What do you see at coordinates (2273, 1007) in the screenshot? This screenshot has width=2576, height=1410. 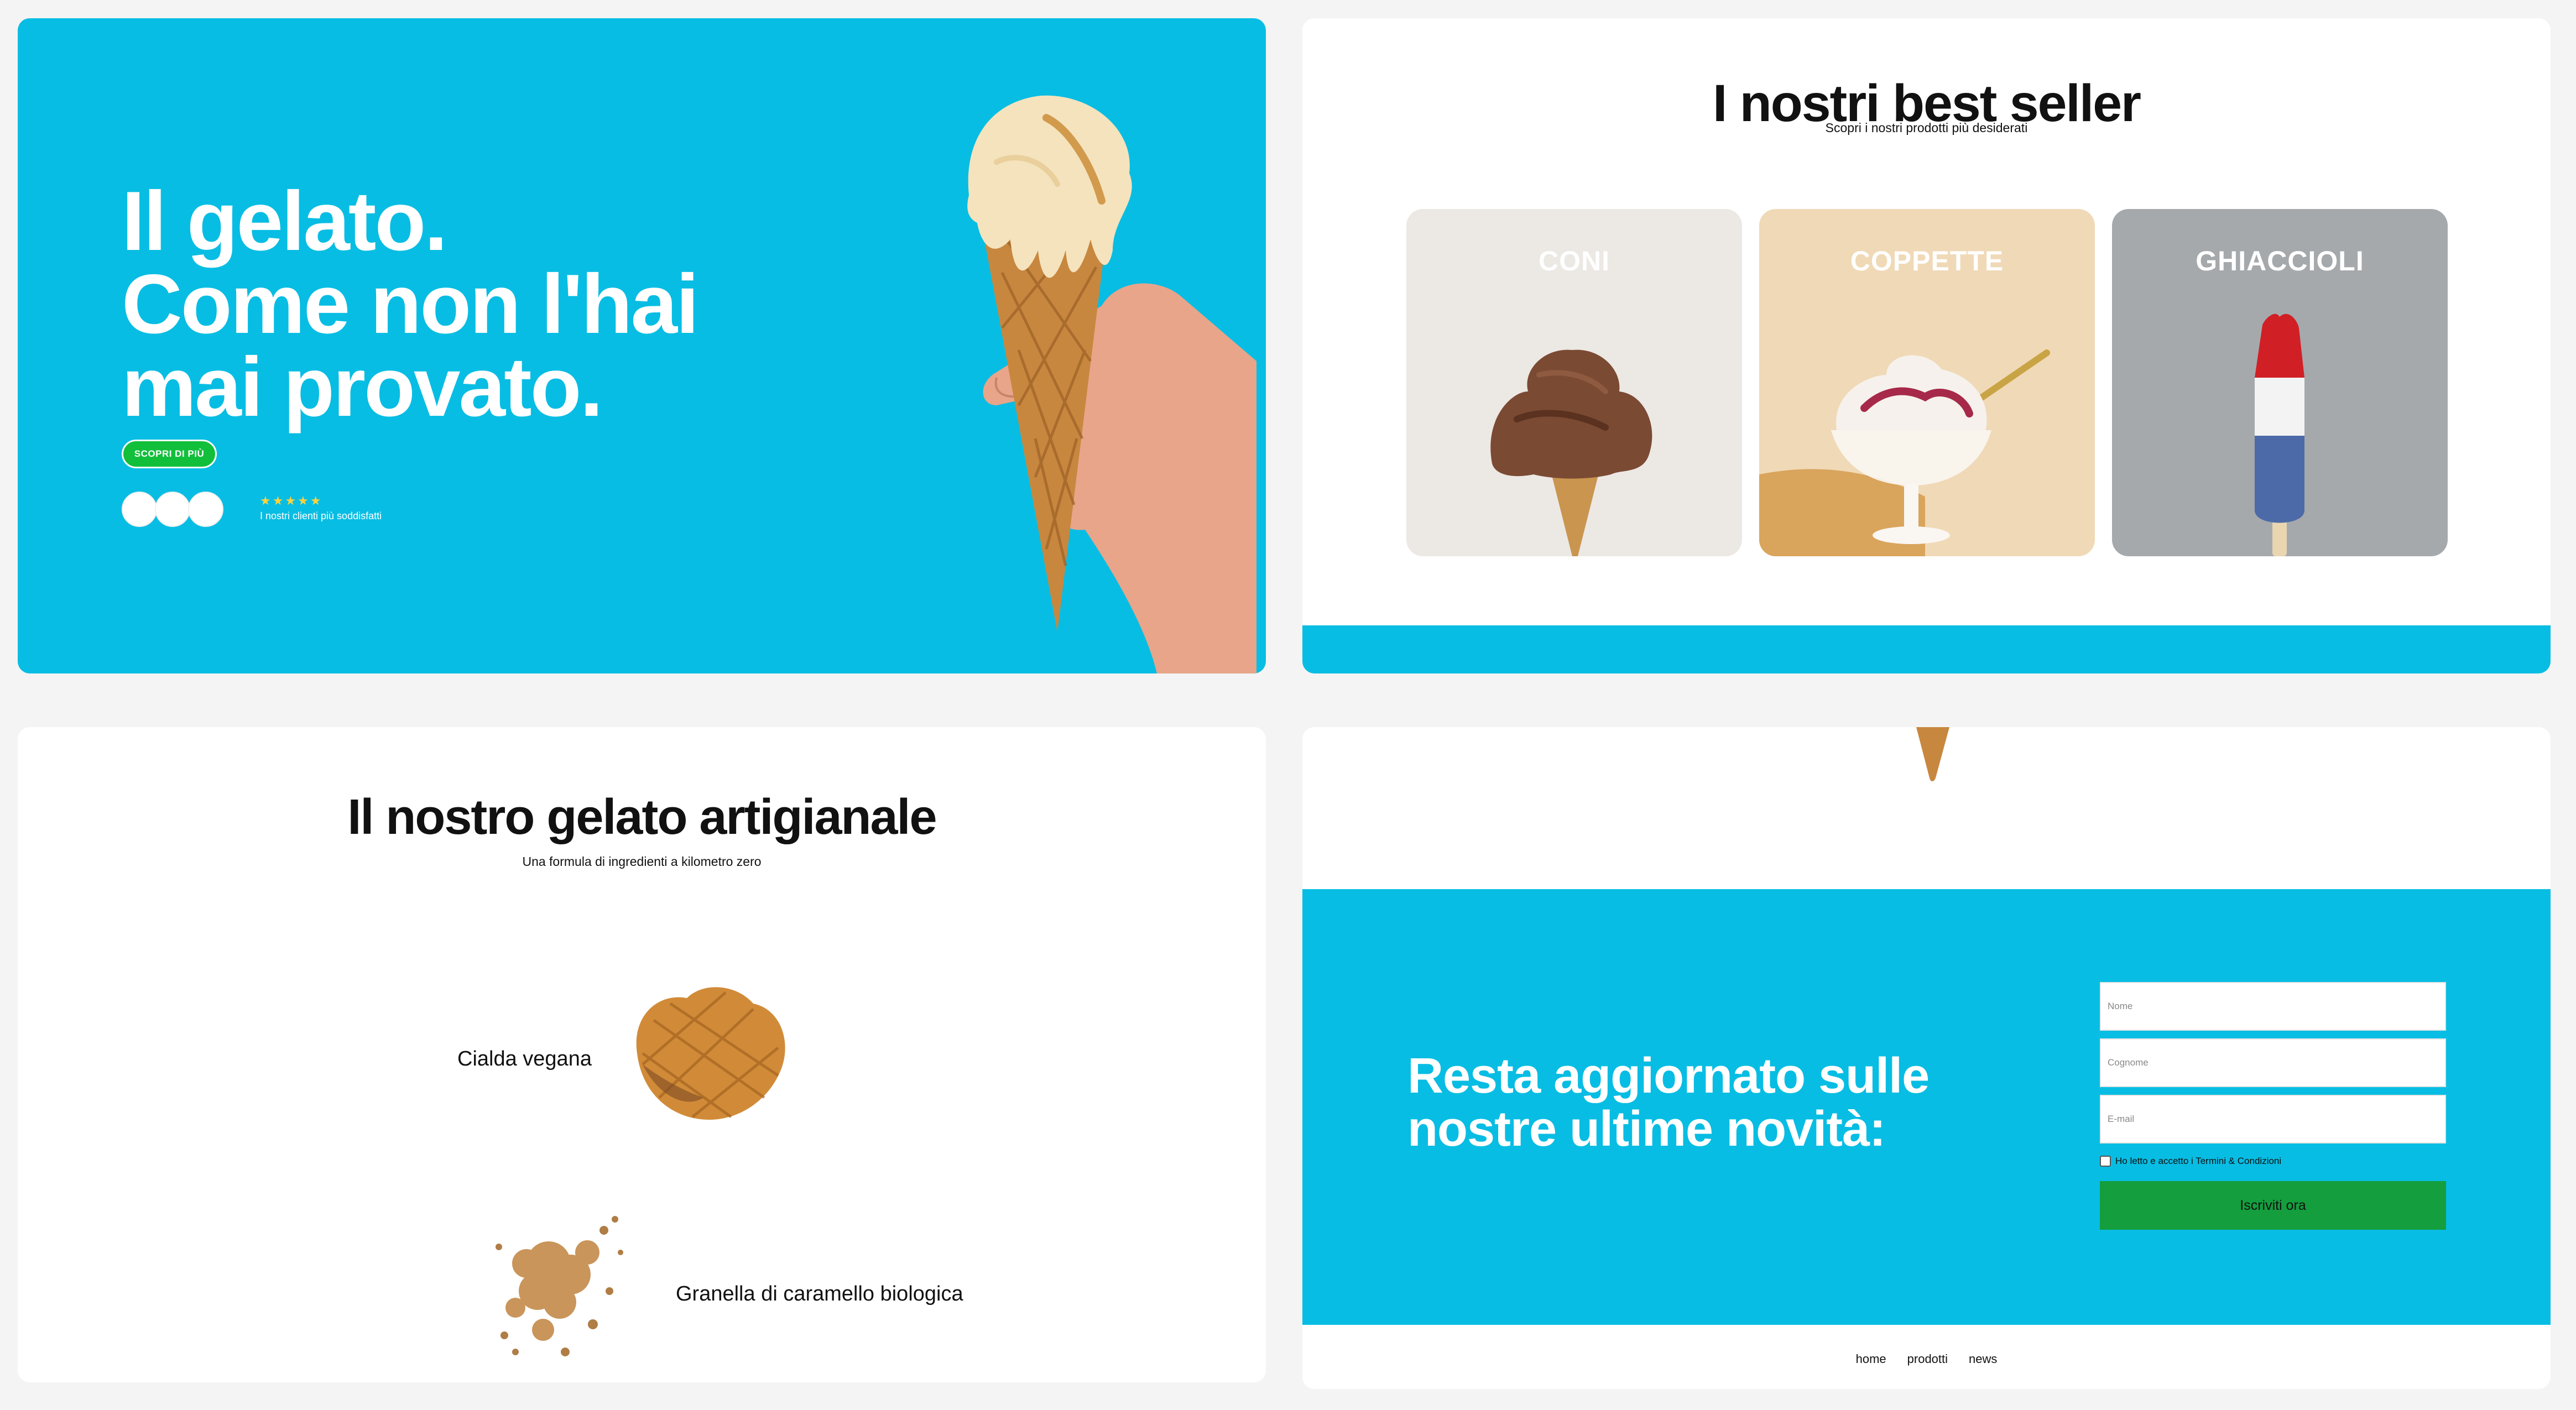 I see `first-name-field` at bounding box center [2273, 1007].